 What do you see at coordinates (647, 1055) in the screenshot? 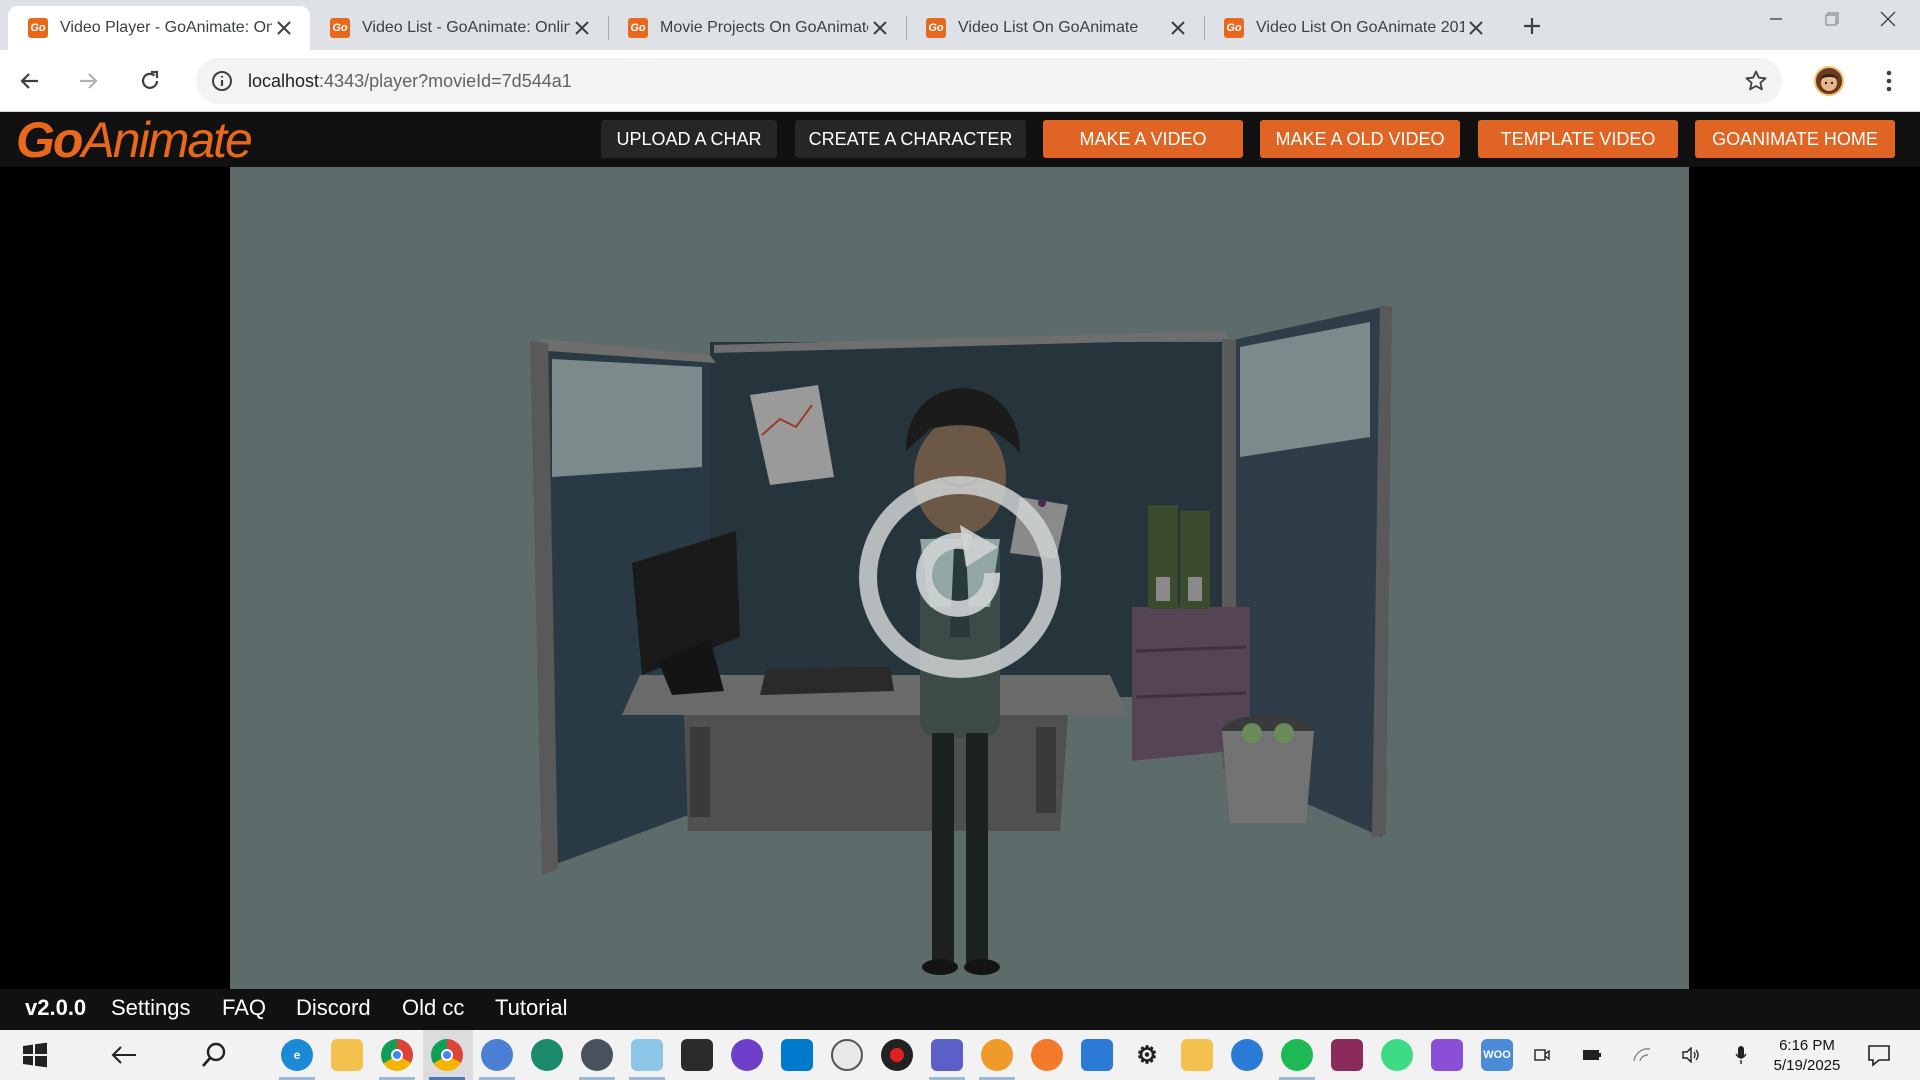
I see `notes-icon` at bounding box center [647, 1055].